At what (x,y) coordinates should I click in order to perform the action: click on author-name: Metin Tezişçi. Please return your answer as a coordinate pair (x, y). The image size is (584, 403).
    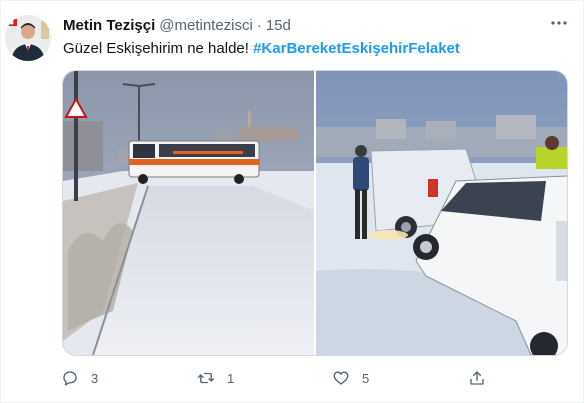
    Looking at the image, I should click on (109, 25).